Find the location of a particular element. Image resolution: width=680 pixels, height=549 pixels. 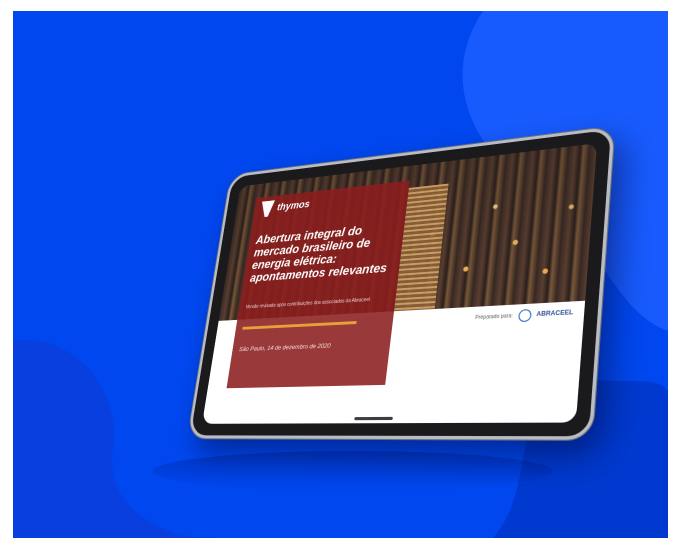

logo-text: thymos is located at coordinates (293, 206).